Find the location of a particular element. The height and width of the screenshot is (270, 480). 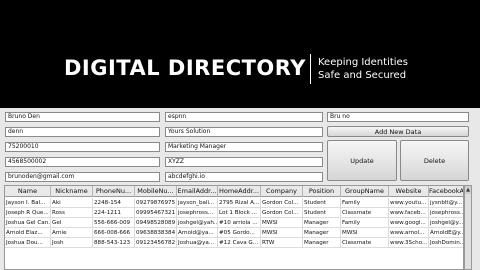

table-cell: 556-666-009 is located at coordinates (114, 223).